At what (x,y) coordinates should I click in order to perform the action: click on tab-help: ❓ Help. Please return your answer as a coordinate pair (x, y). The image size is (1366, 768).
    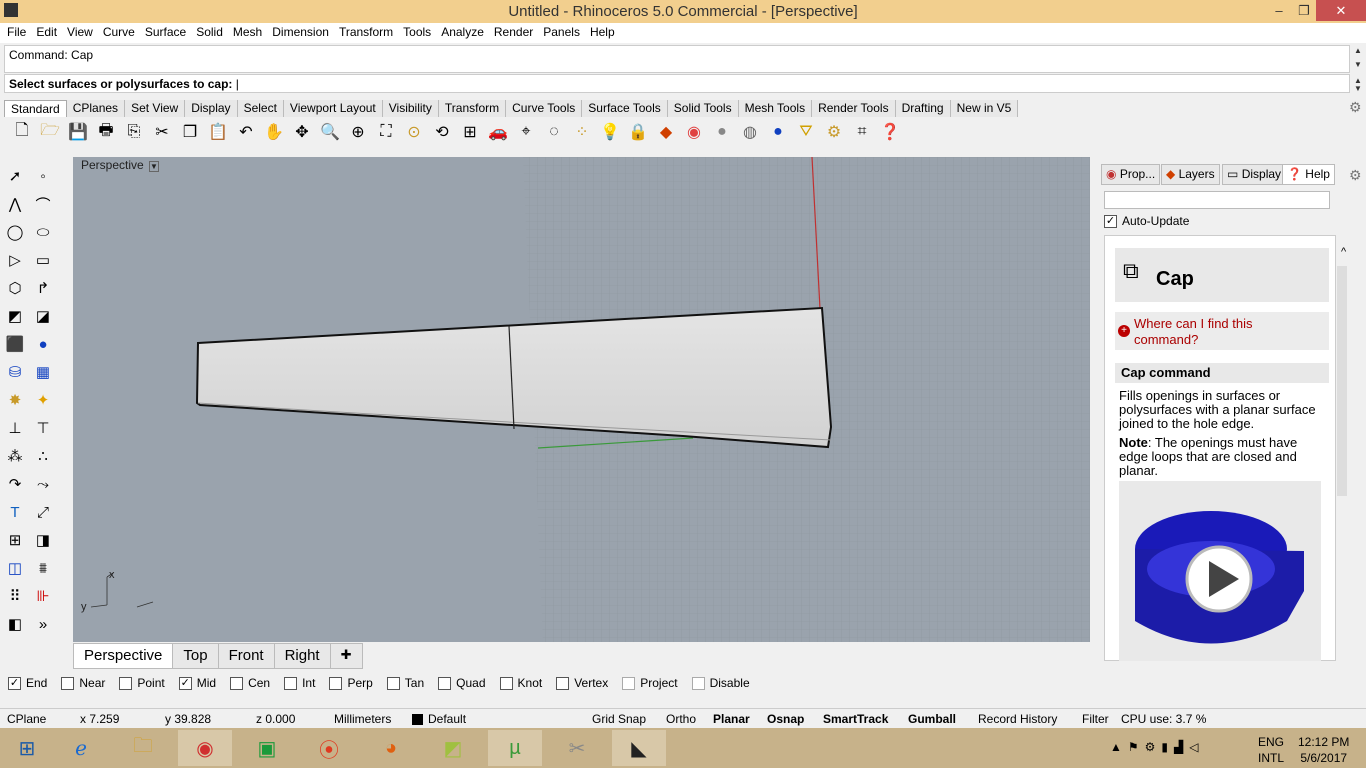
    Looking at the image, I should click on (1308, 174).